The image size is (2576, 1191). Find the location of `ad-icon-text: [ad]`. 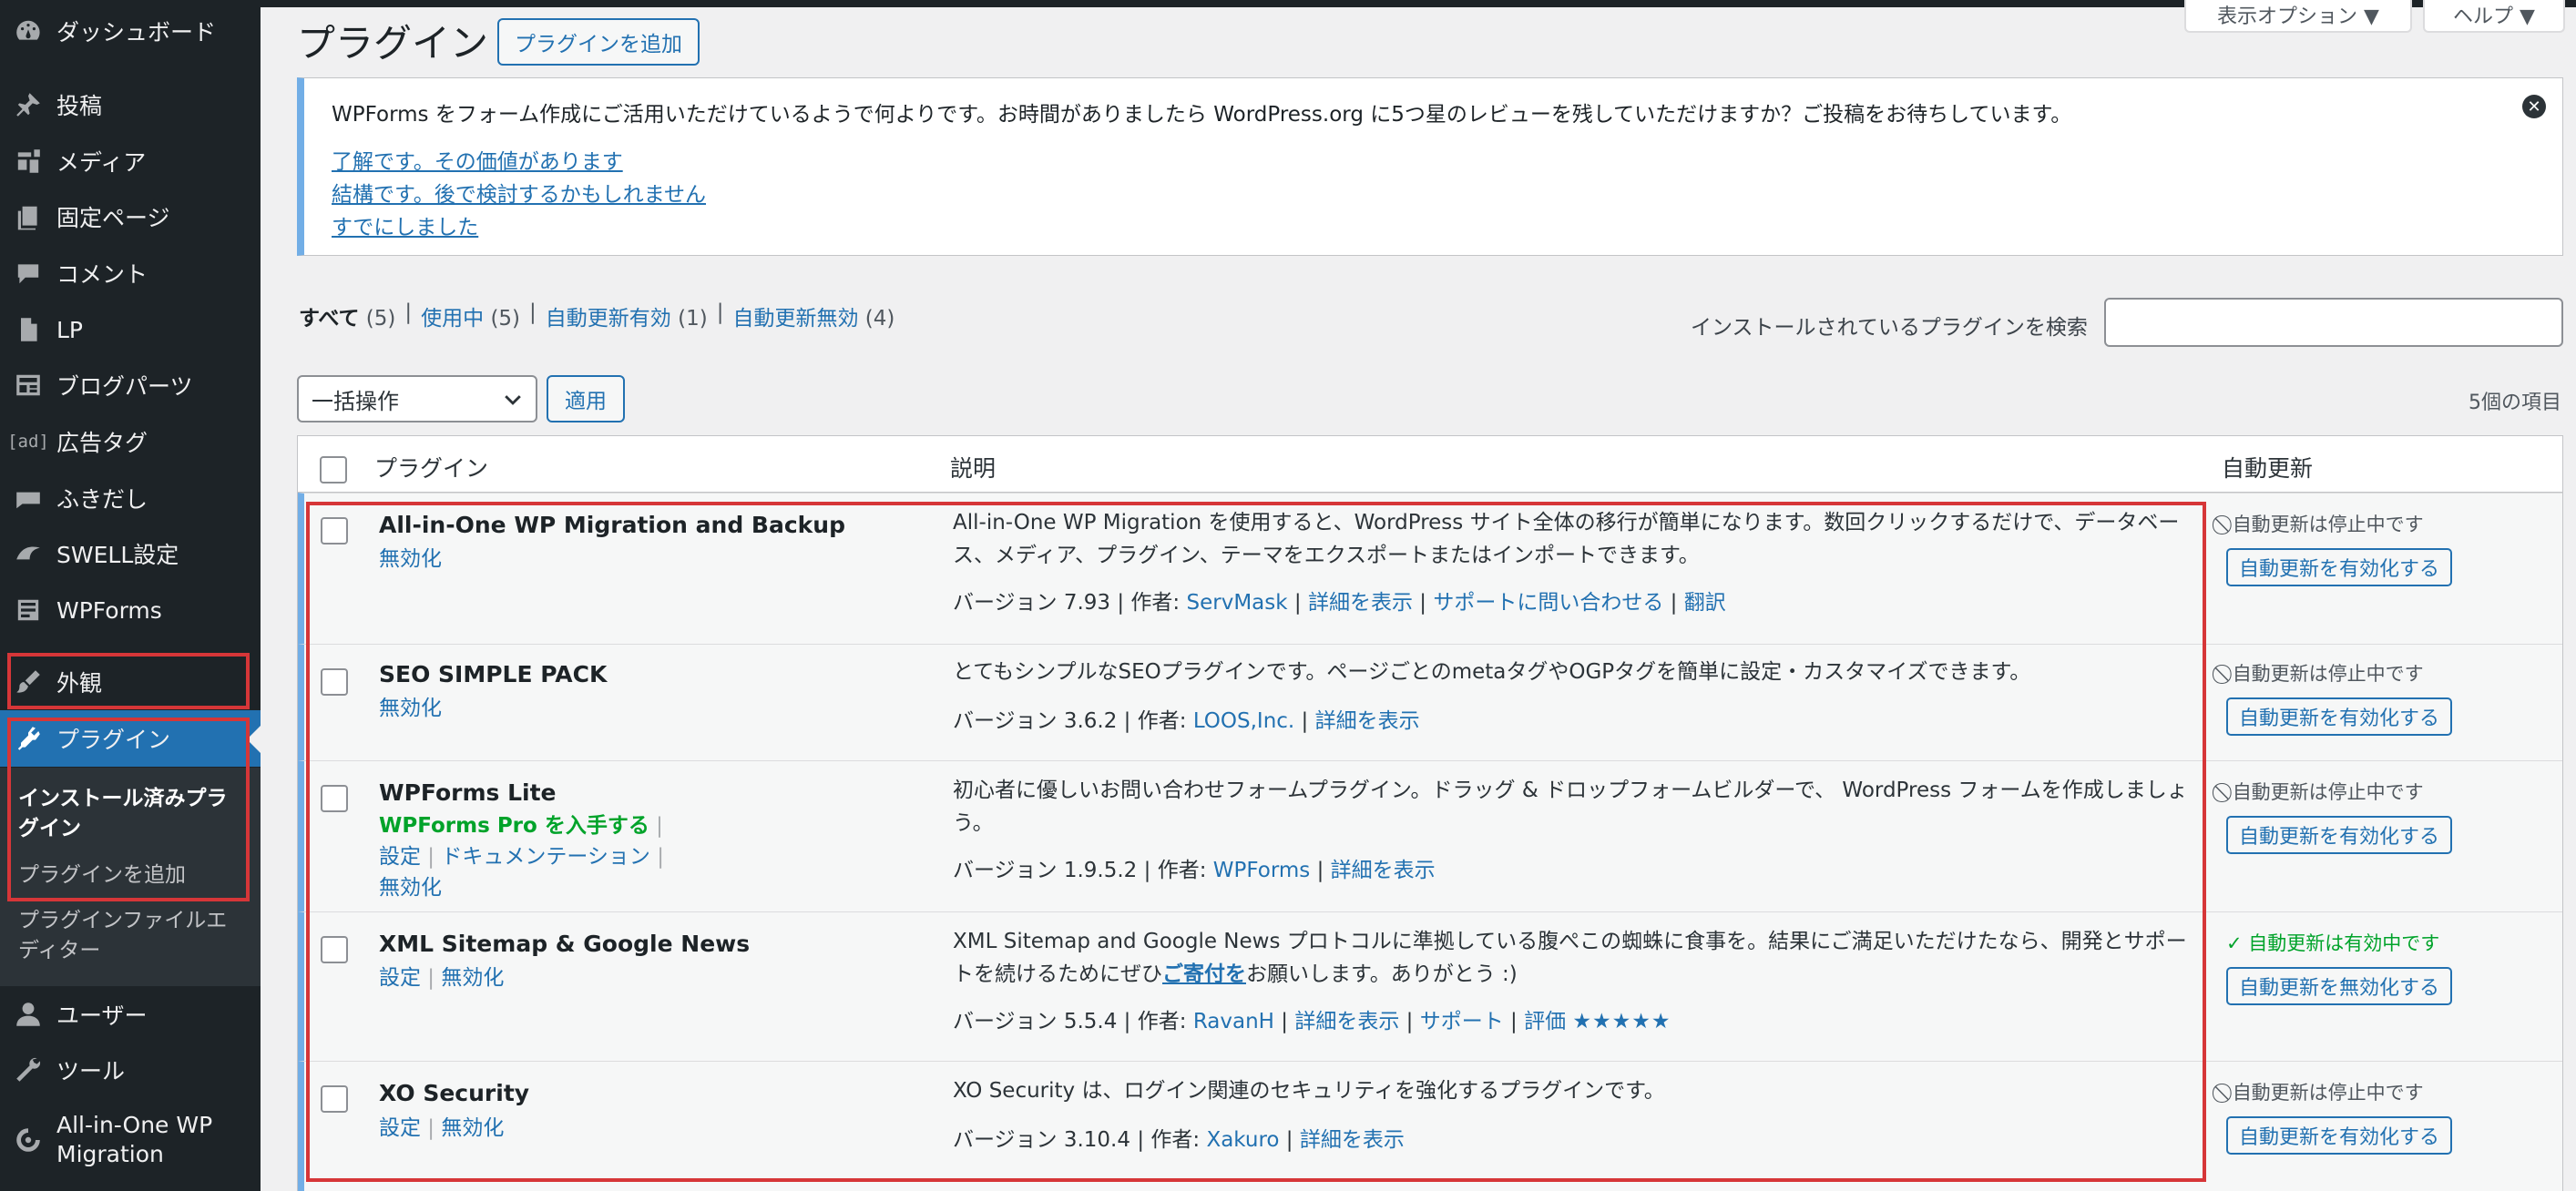

ad-icon-text: [ad] is located at coordinates (28, 442).